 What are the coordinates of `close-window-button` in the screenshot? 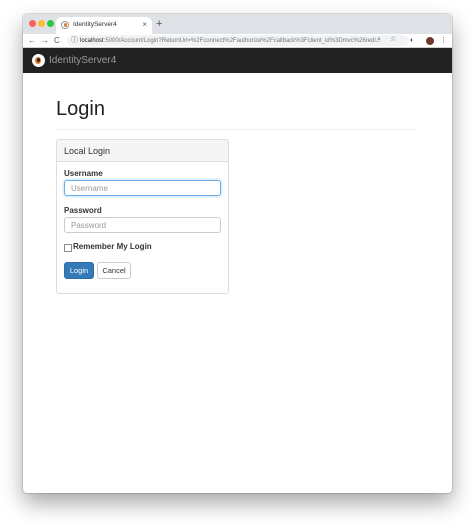 It's located at (32, 23).